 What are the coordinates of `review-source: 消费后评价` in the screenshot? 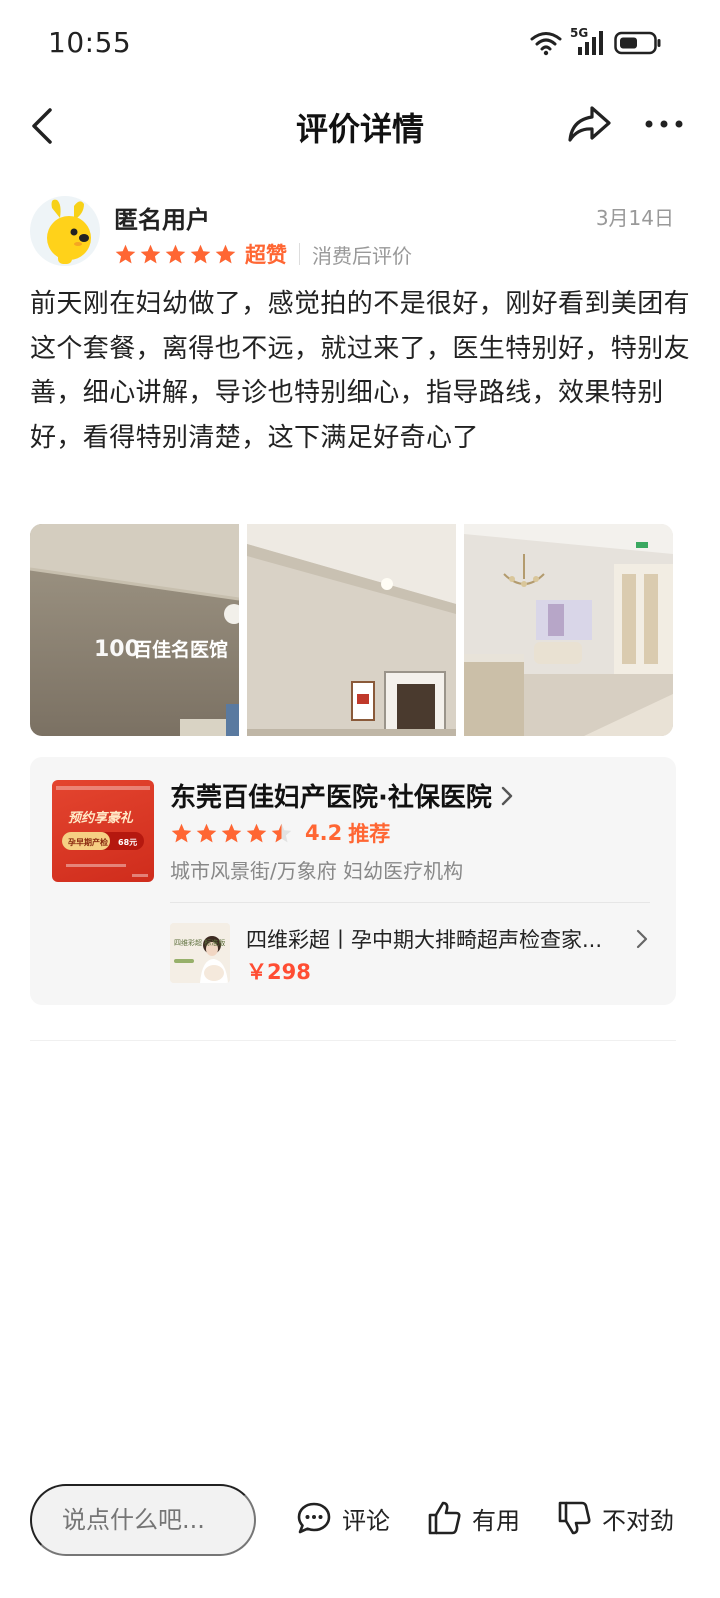 It's located at (362, 255).